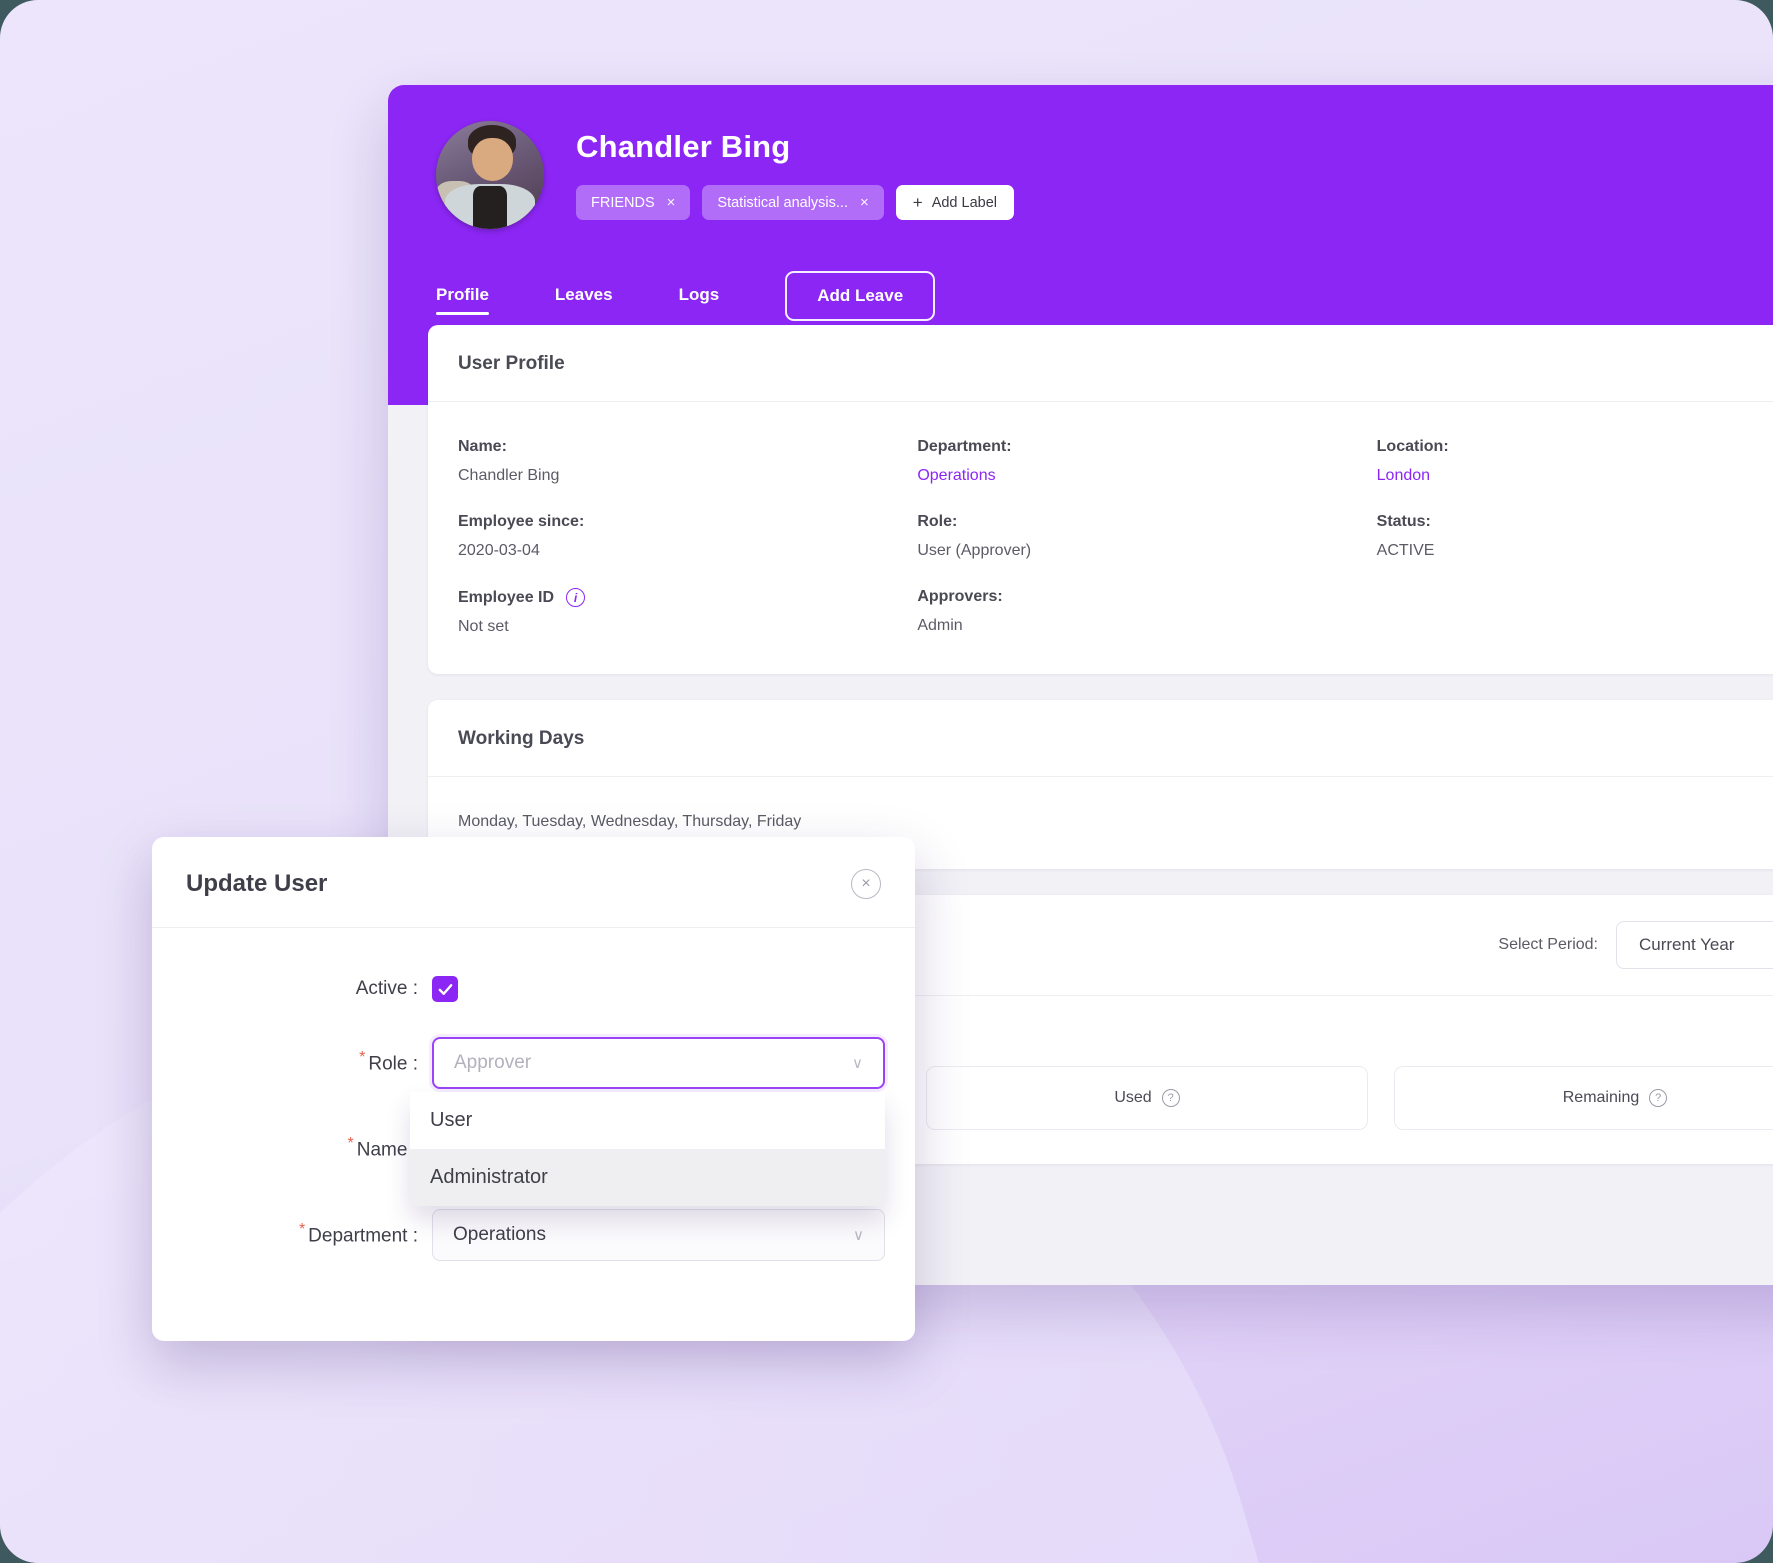 The height and width of the screenshot is (1563, 1773). I want to click on profile-field-location: Location: London, so click(1575, 461).